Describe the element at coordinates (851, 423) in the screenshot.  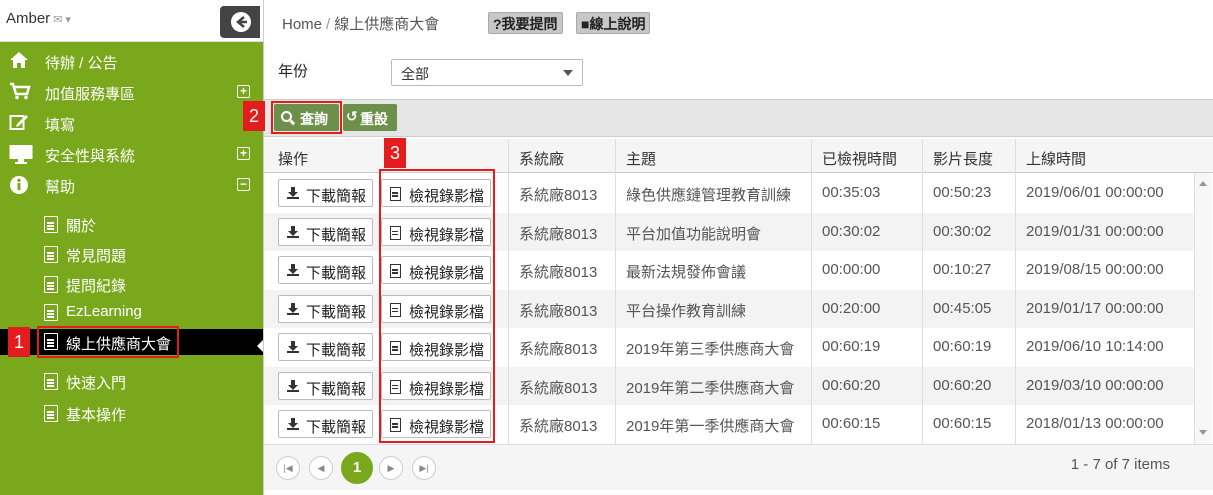
I see `cell-watched: 00:60:15` at that location.